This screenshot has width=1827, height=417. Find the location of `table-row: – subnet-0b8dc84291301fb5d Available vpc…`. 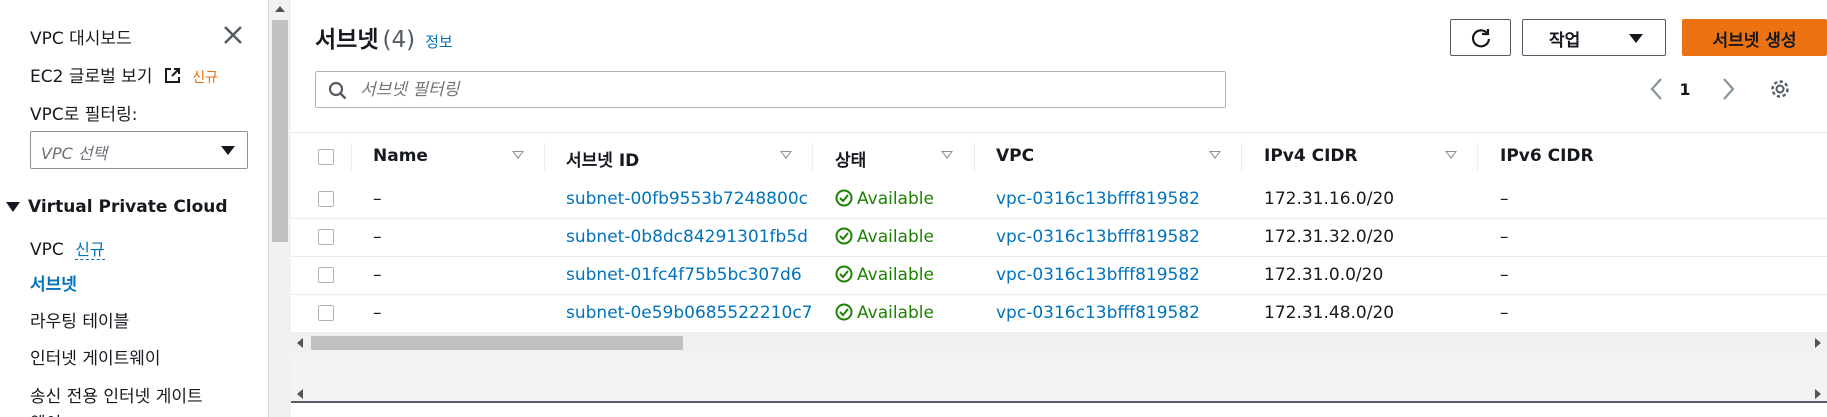

table-row: – subnet-0b8dc84291301fb5d Available vpc… is located at coordinates (1059, 238).